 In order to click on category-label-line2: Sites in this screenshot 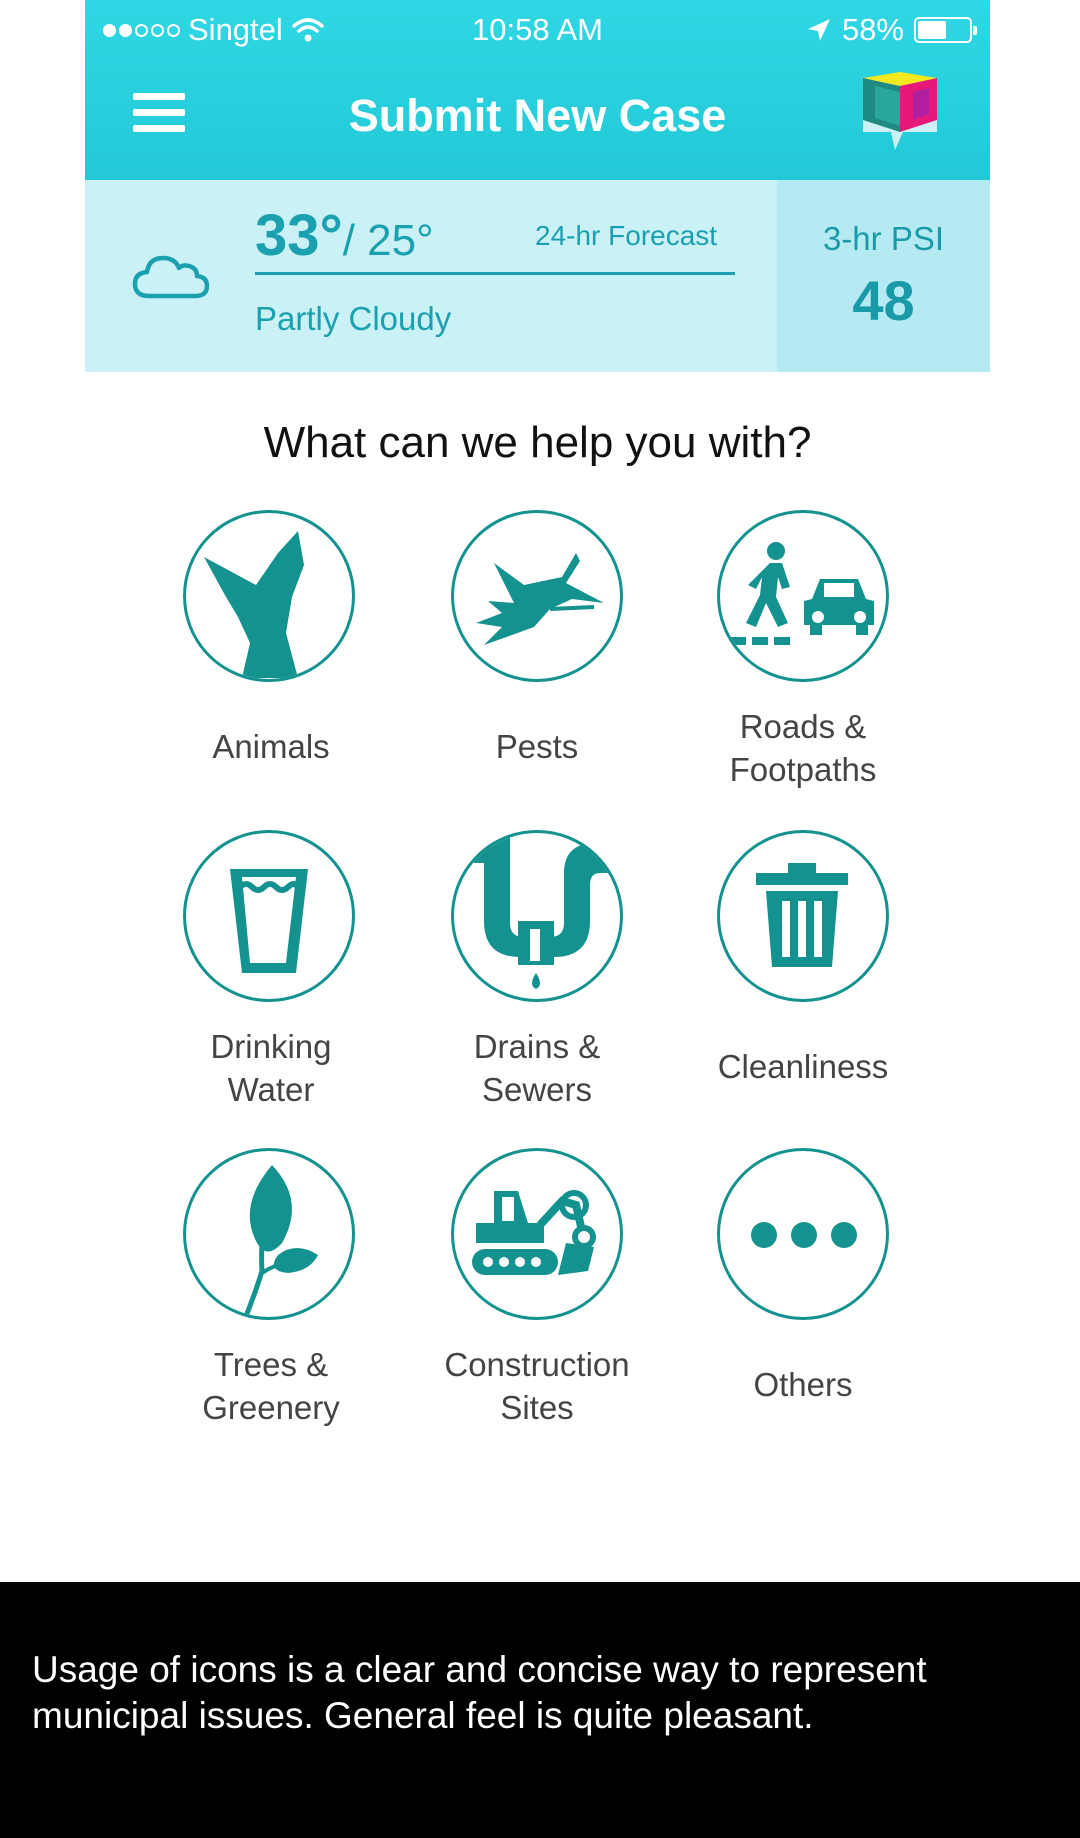, I will do `click(537, 1407)`.